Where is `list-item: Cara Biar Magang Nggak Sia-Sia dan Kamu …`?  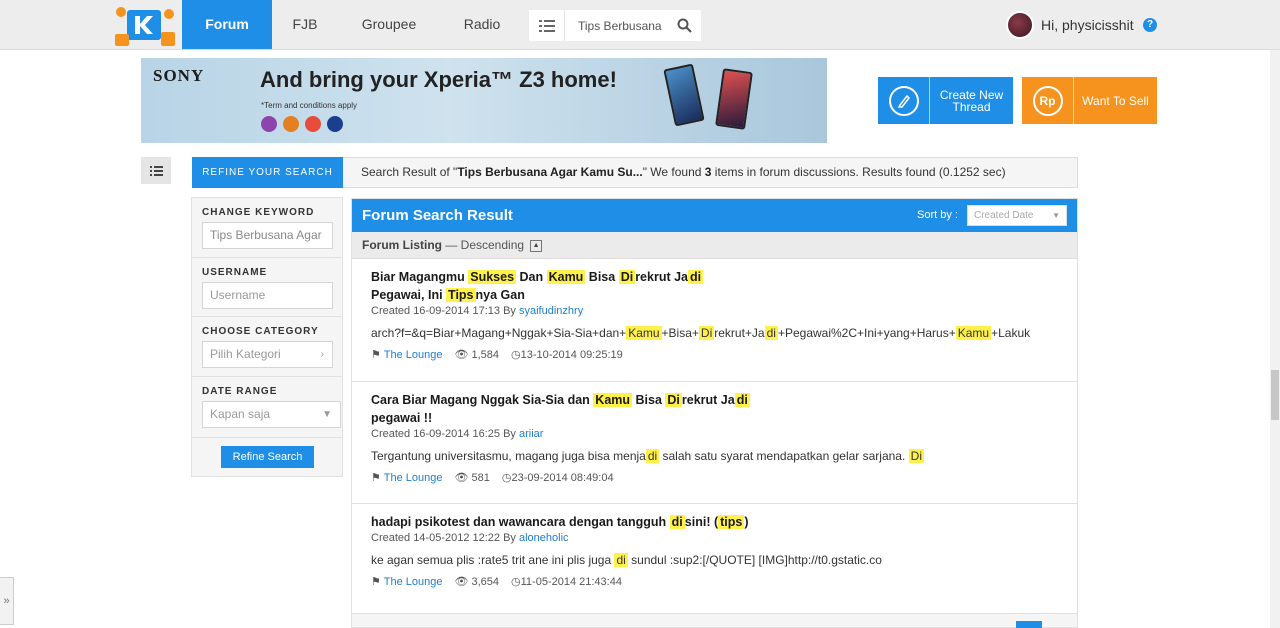 list-item: Cara Biar Magang Nggak Sia-Sia dan Kamu … is located at coordinates (714, 443).